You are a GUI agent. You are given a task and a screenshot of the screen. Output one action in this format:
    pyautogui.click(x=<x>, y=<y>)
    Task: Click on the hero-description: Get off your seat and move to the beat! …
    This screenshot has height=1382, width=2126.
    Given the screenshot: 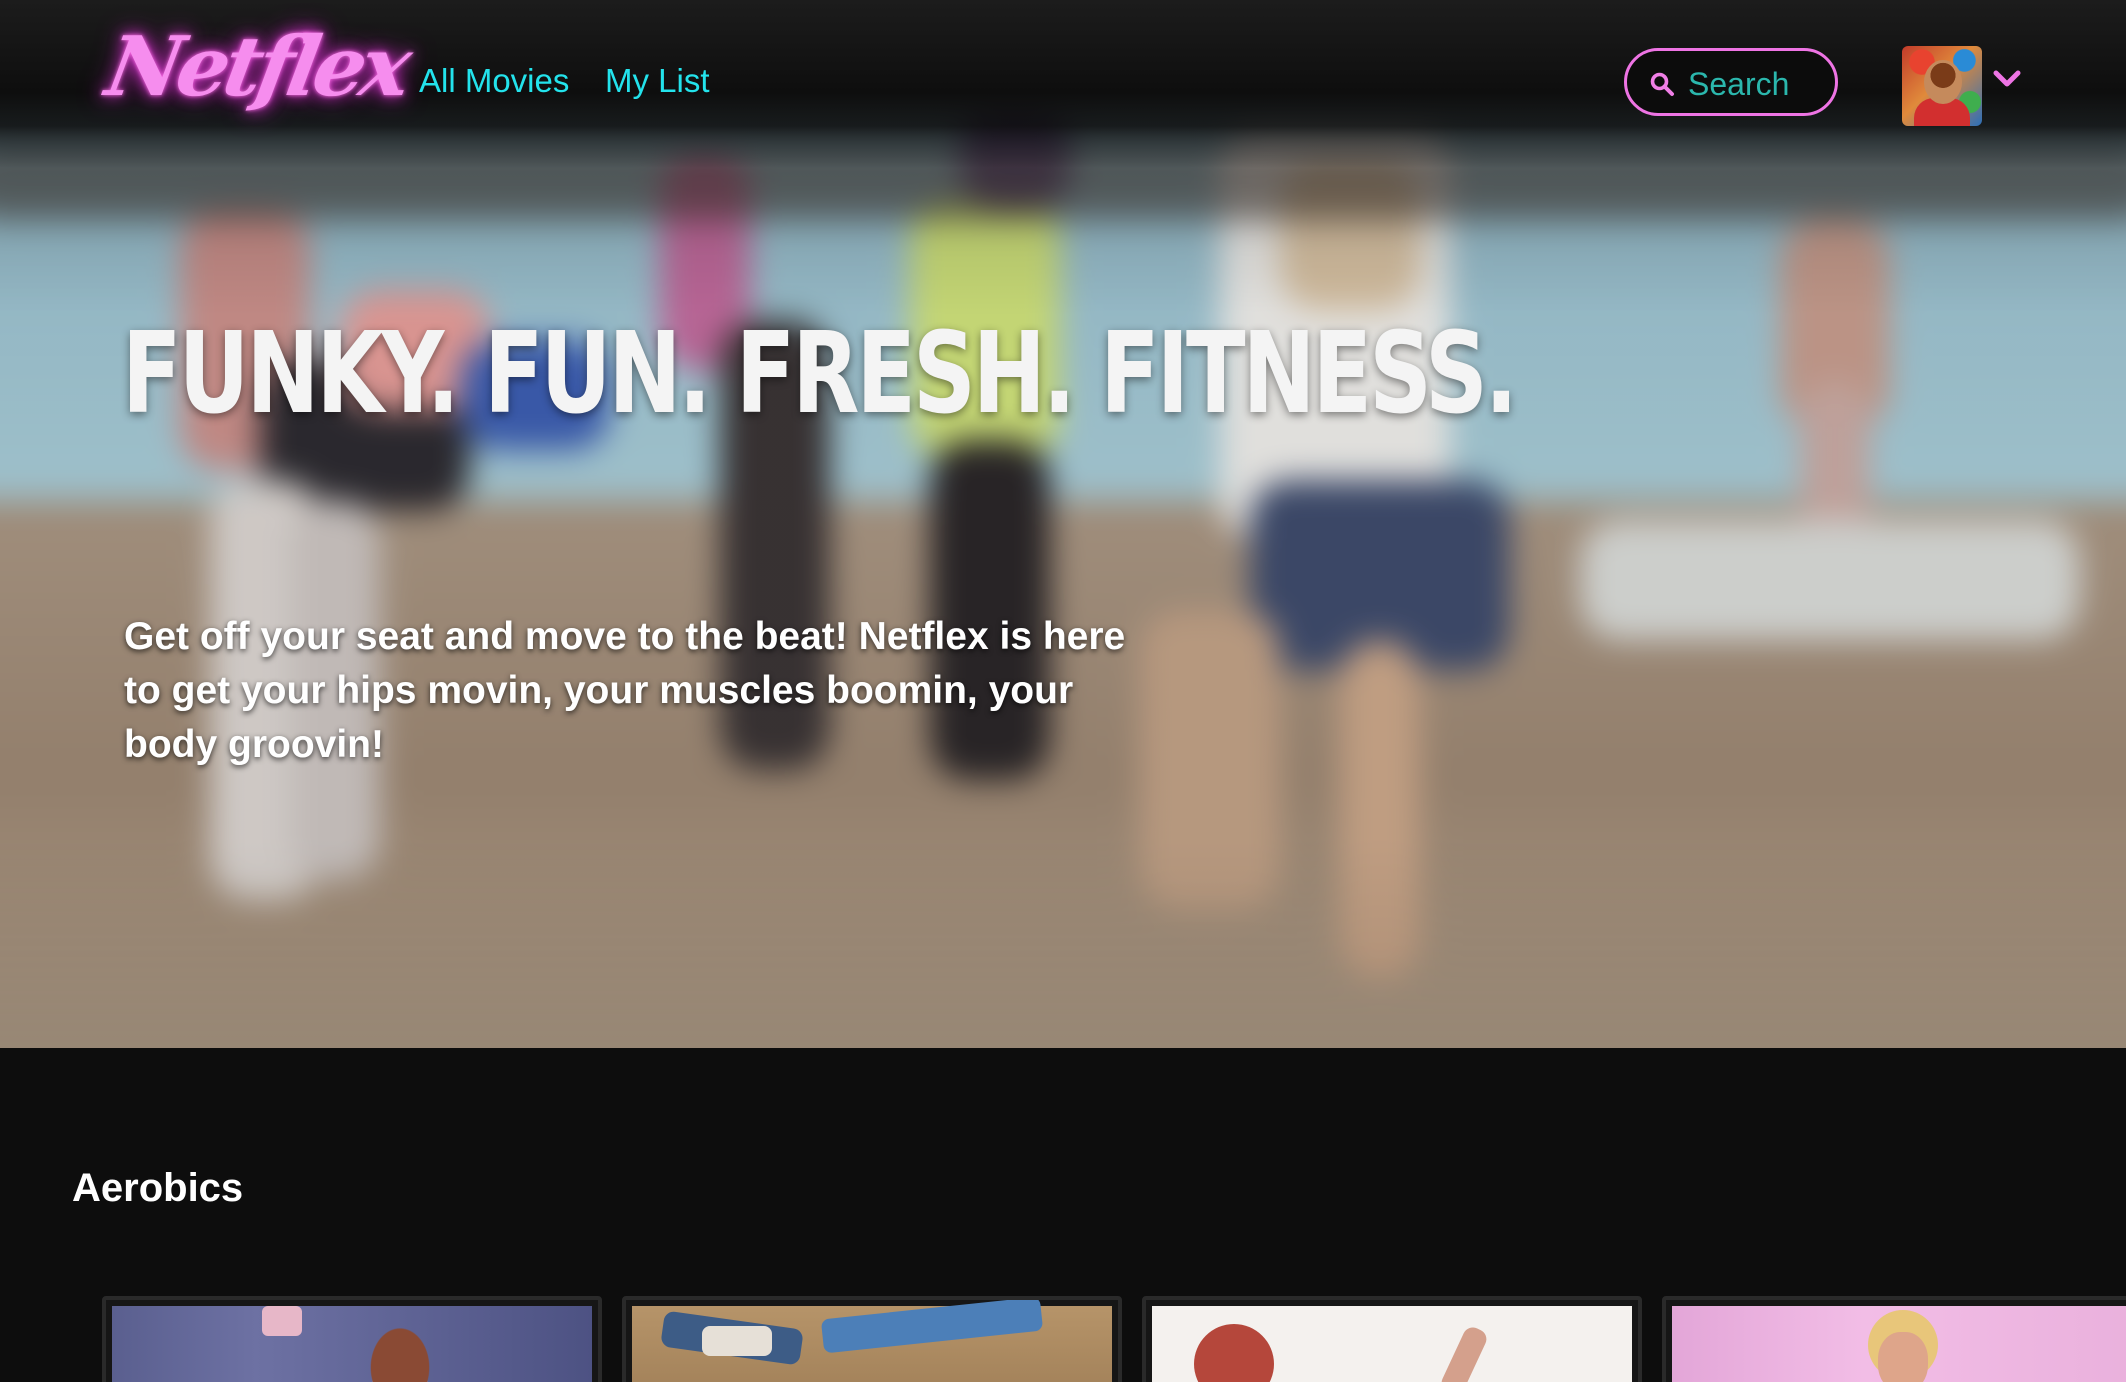 What is the action you would take?
    pyautogui.click(x=625, y=690)
    